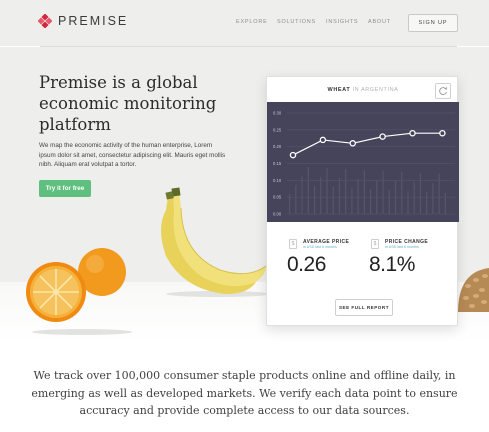 The width and height of the screenshot is (489, 432). What do you see at coordinates (79, 291) in the screenshot?
I see `orange-illustration` at bounding box center [79, 291].